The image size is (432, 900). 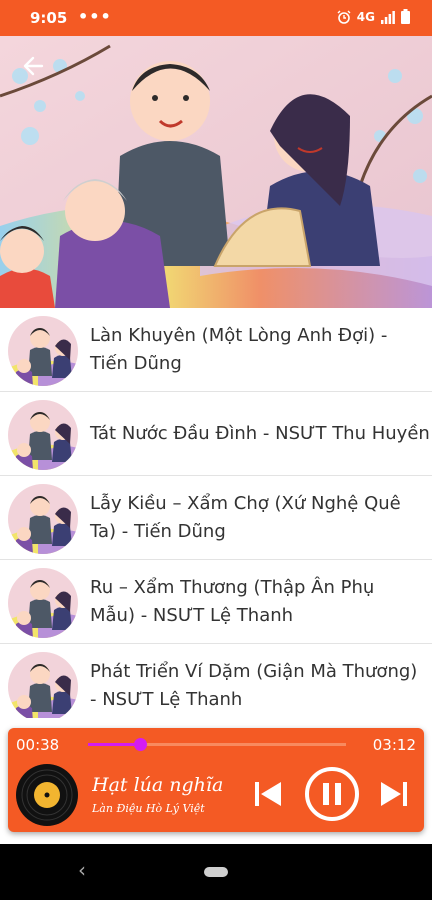 I want to click on pause-icon, so click(x=332, y=794).